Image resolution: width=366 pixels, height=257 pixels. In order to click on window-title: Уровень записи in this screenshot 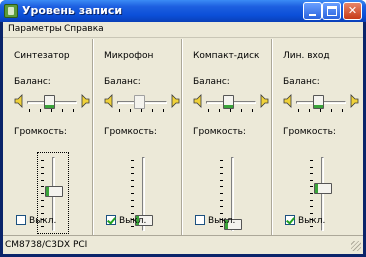, I will do `click(72, 10)`.